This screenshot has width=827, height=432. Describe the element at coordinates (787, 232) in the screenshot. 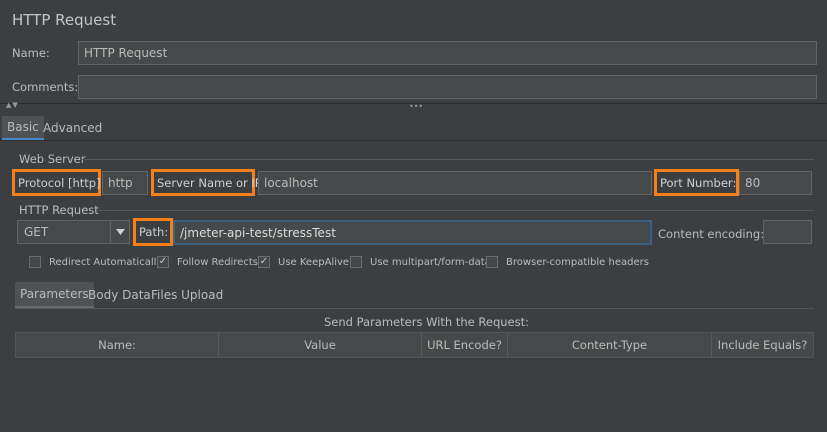

I see `content-encoding-input` at that location.